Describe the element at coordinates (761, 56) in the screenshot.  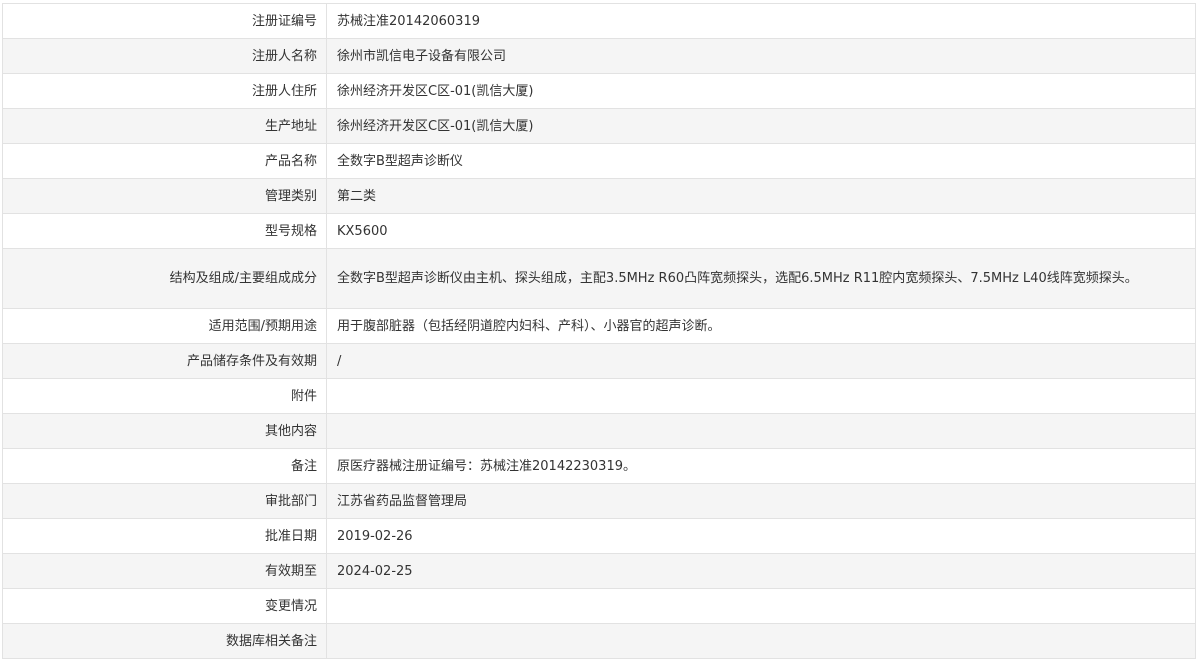
I see `value-registrant-name: 徐州市凯信电子设备有限公司` at that location.